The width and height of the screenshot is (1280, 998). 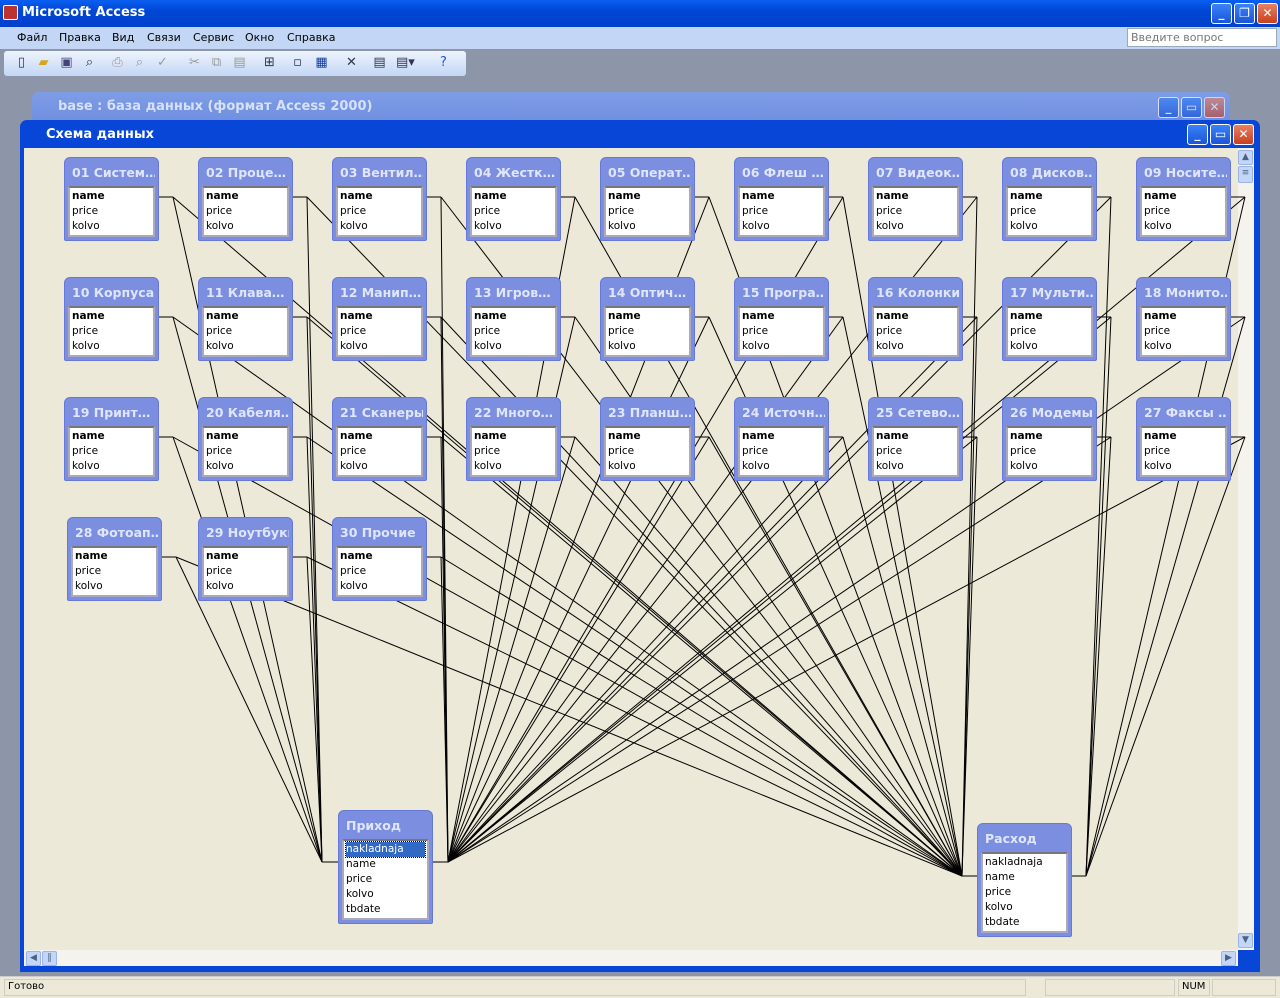 What do you see at coordinates (321, 63) in the screenshot?
I see `all-relations-icon: ▦` at bounding box center [321, 63].